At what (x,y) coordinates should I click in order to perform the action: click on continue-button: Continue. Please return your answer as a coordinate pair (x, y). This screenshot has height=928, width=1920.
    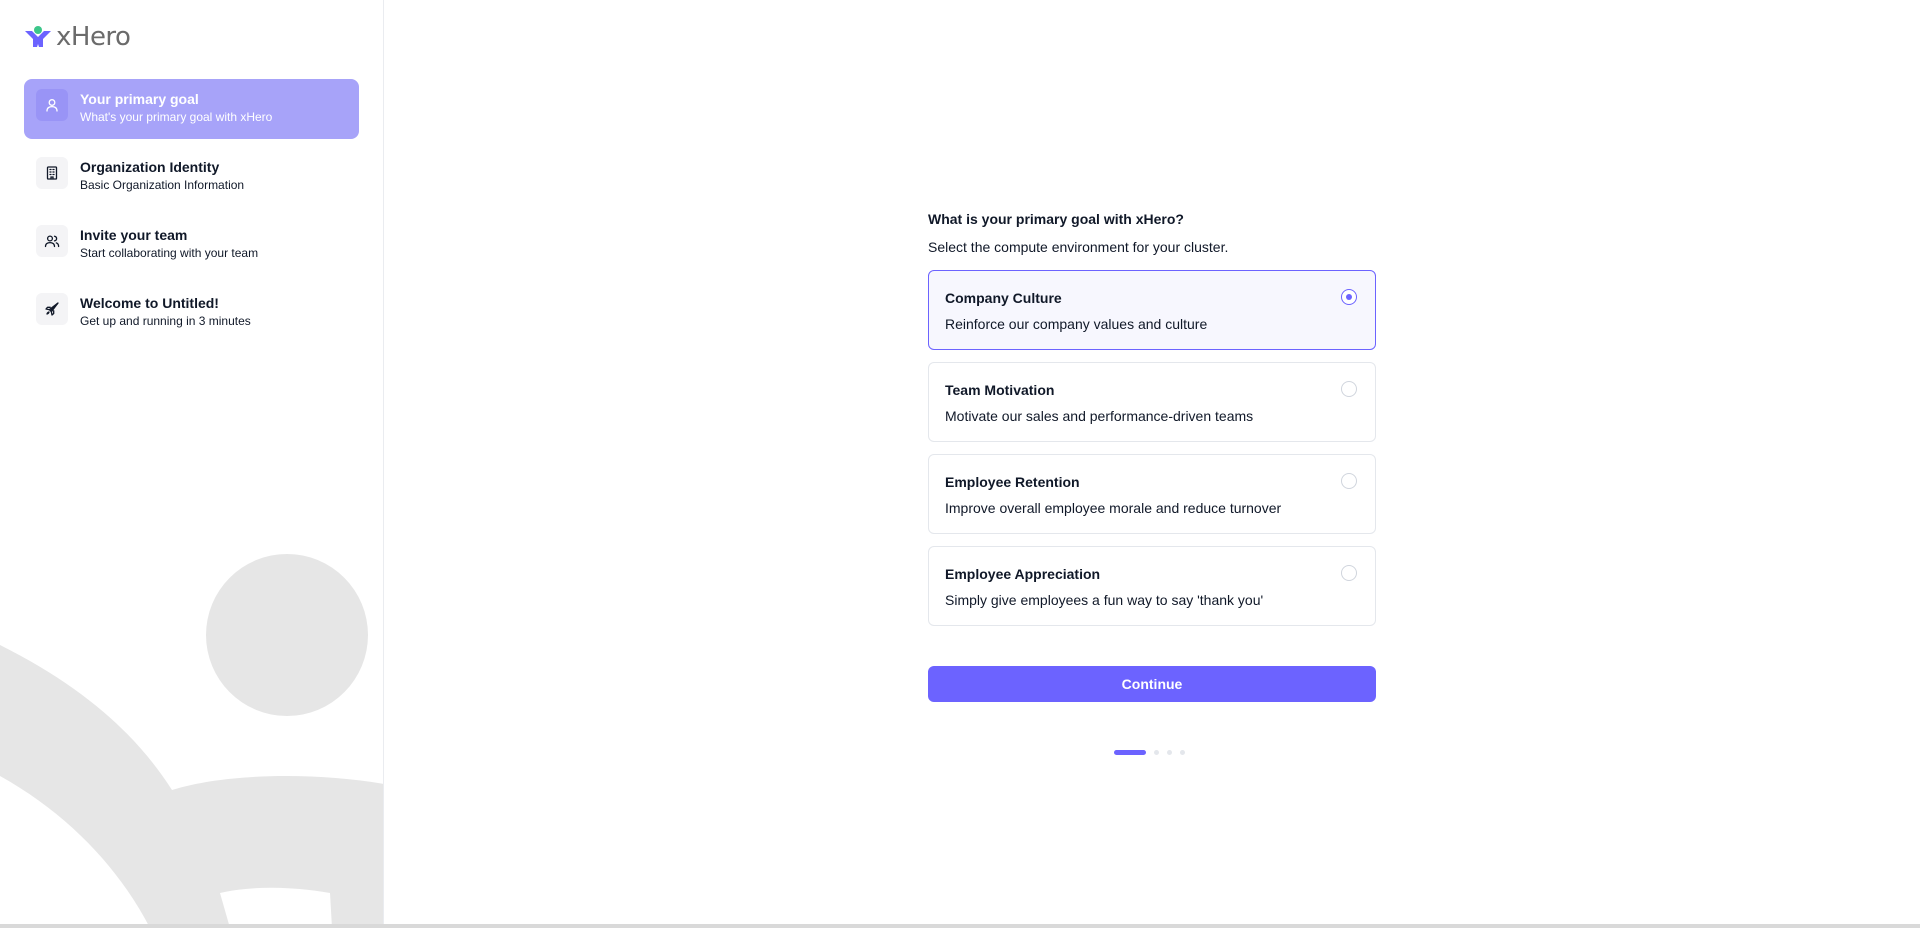
    Looking at the image, I should click on (1152, 684).